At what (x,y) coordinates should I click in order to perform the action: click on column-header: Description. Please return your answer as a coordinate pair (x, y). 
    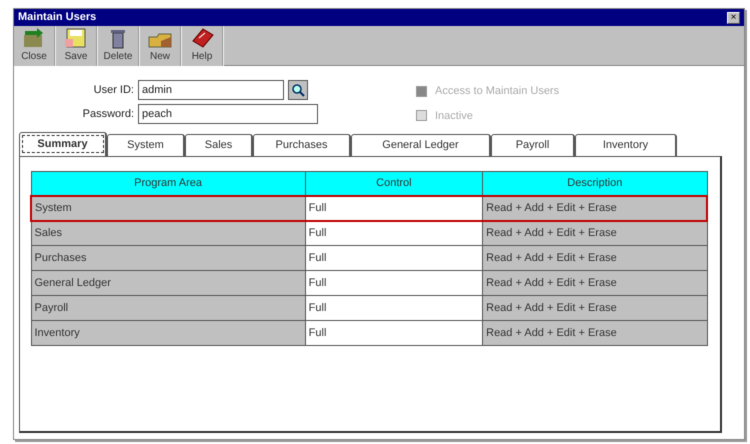
    Looking at the image, I should click on (594, 184).